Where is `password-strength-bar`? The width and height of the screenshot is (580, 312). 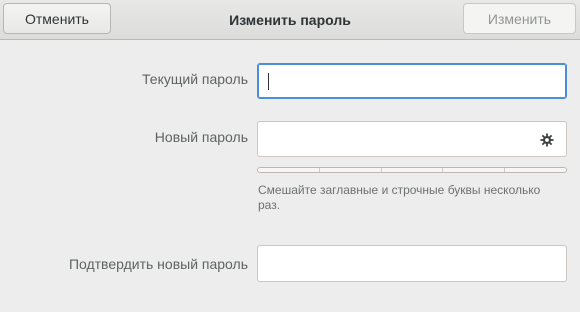
password-strength-bar is located at coordinates (412, 170).